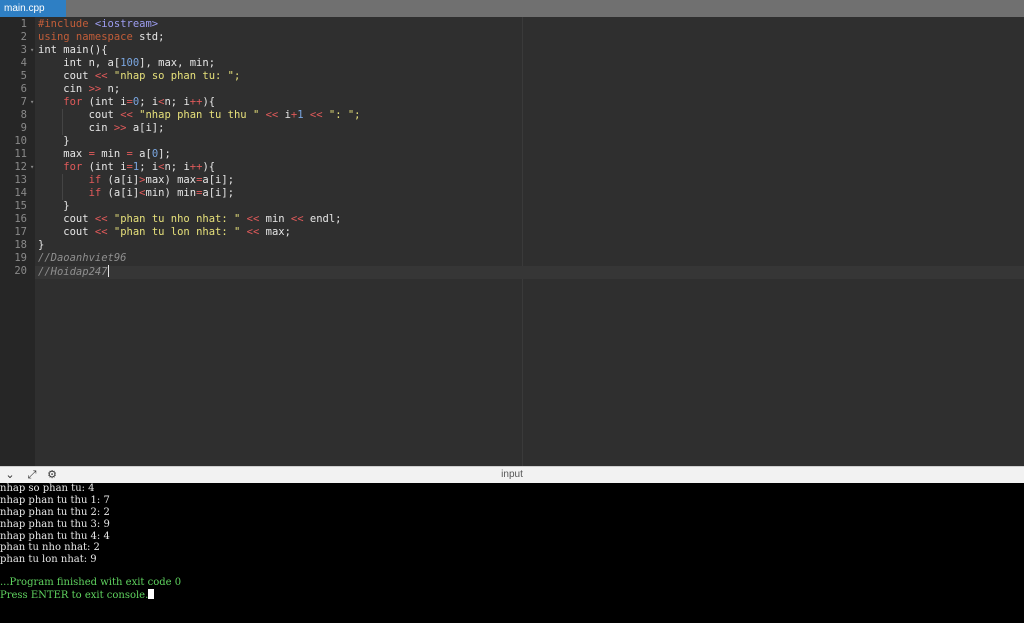 This screenshot has height=623, width=1024. What do you see at coordinates (23, 37) in the screenshot?
I see `line-number: 2` at bounding box center [23, 37].